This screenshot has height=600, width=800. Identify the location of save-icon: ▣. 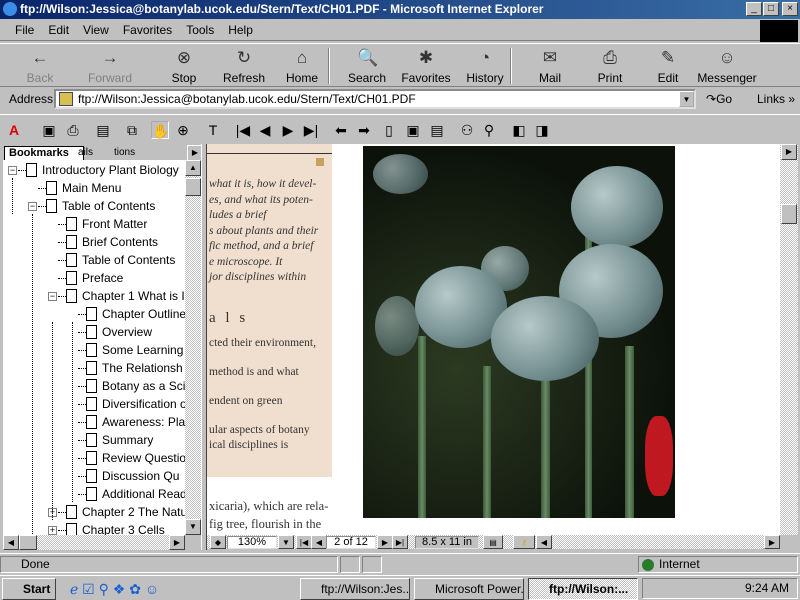
(49, 130).